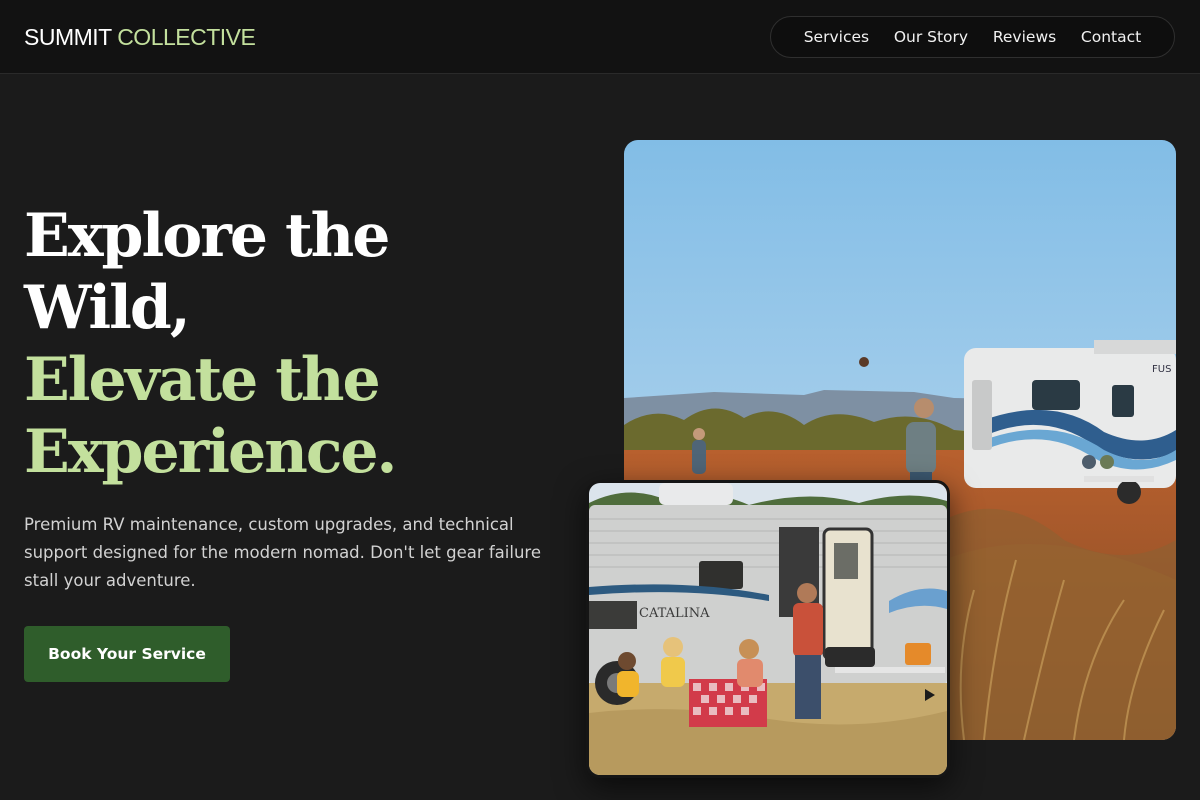 This screenshot has height=800, width=1200. What do you see at coordinates (1161, 369) in the screenshot?
I see `rv-brand-text: FUS` at bounding box center [1161, 369].